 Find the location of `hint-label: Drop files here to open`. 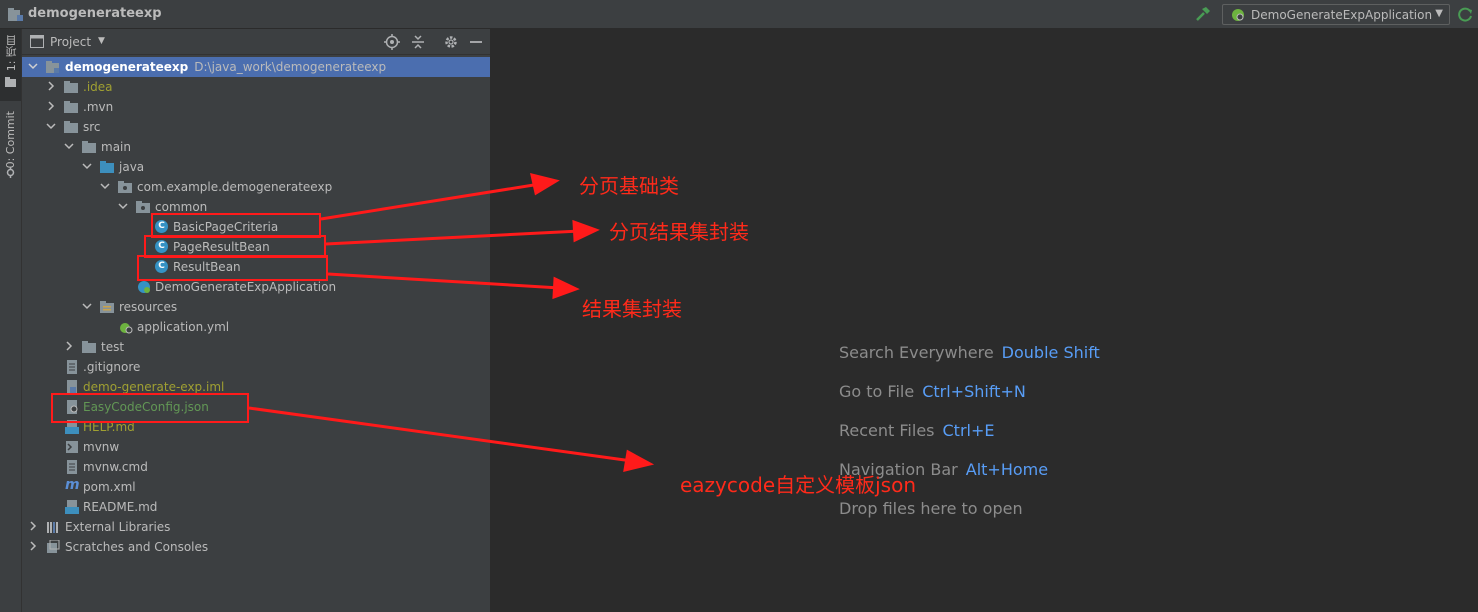

hint-label: Drop files here to open is located at coordinates (931, 508).